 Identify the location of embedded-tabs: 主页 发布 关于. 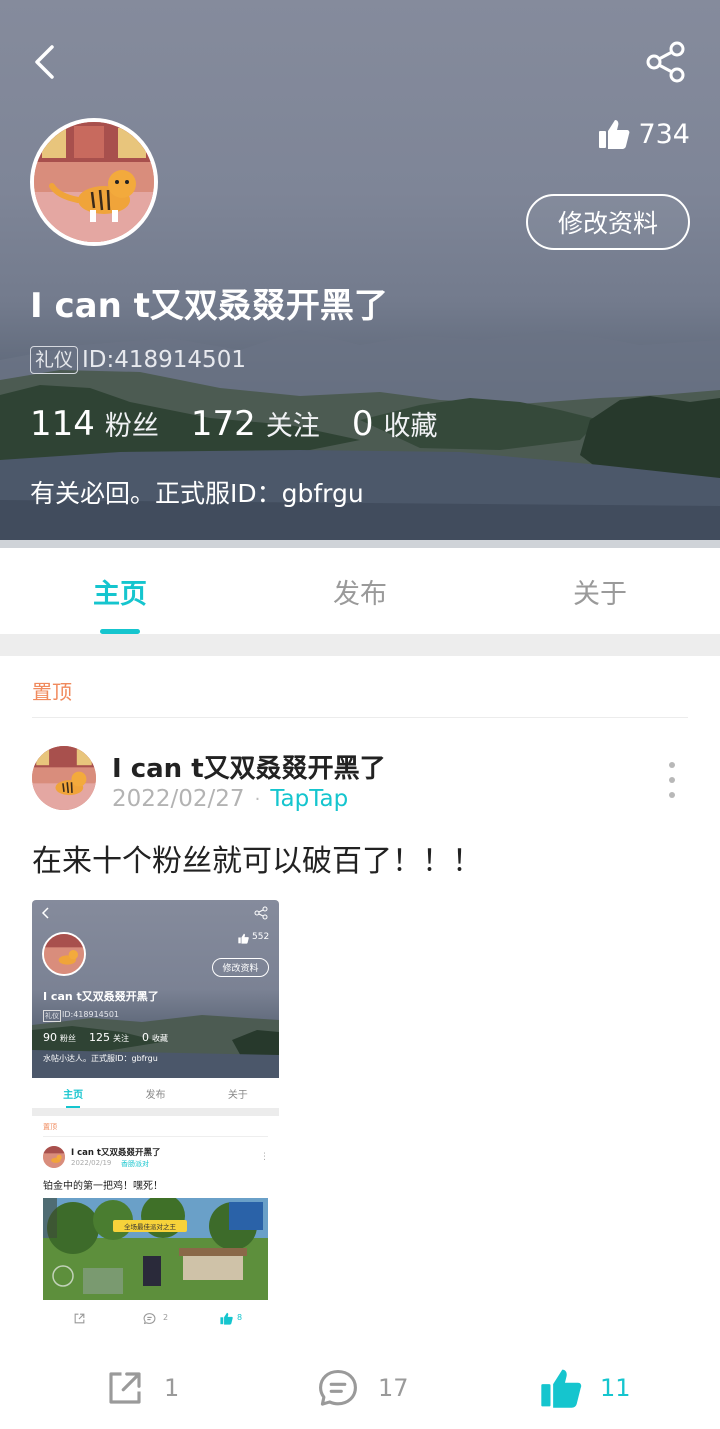
(155, 1093).